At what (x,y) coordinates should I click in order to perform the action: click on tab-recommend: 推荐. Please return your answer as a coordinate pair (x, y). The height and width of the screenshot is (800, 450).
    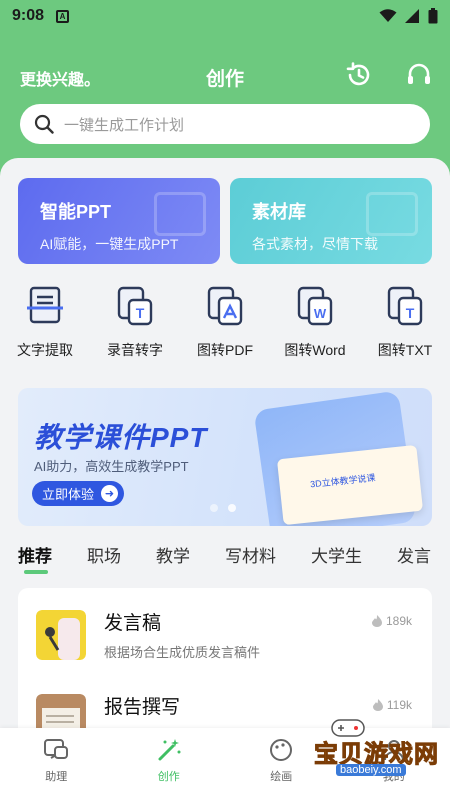
    Looking at the image, I should click on (35, 559).